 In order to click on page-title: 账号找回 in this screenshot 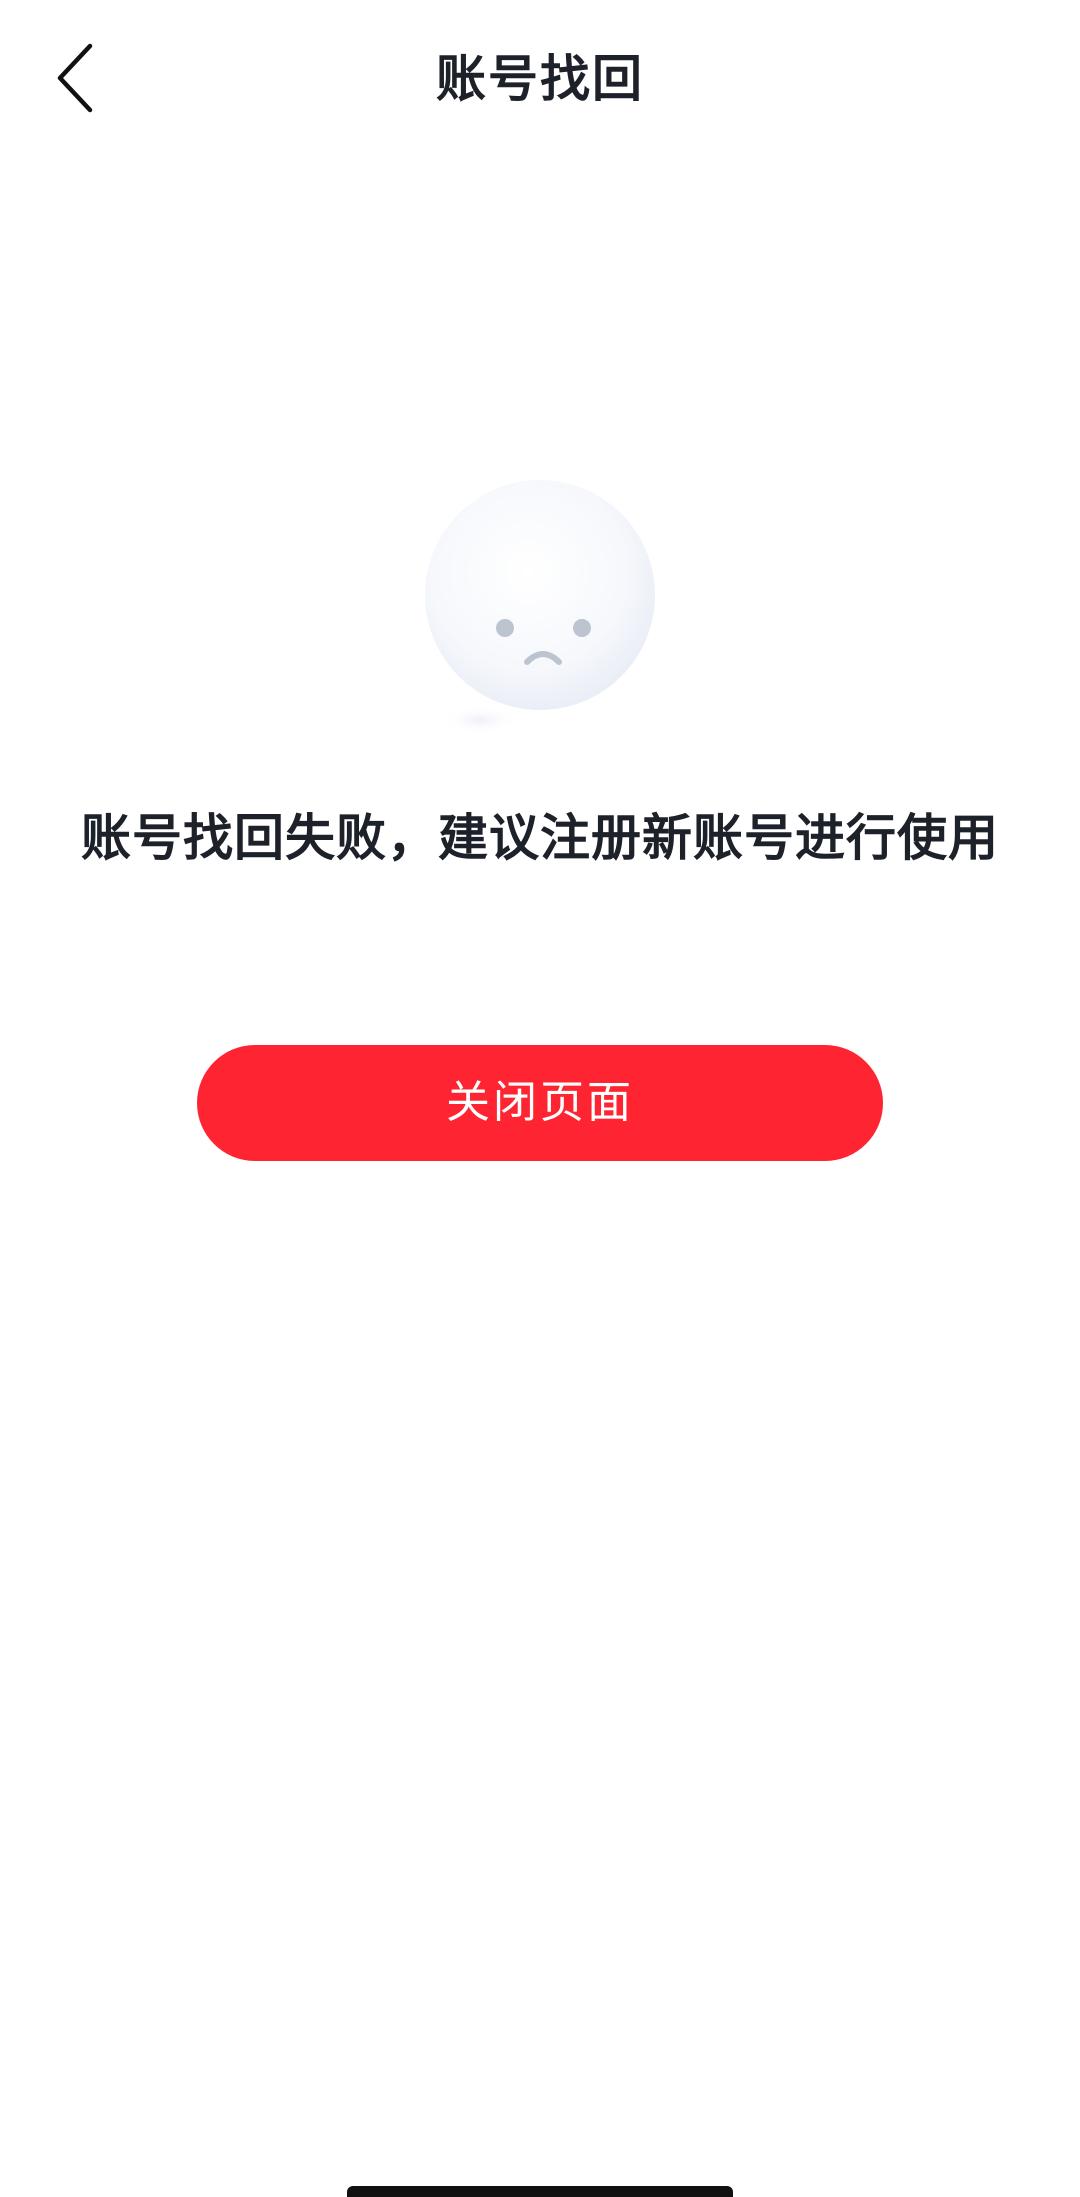, I will do `click(540, 79)`.